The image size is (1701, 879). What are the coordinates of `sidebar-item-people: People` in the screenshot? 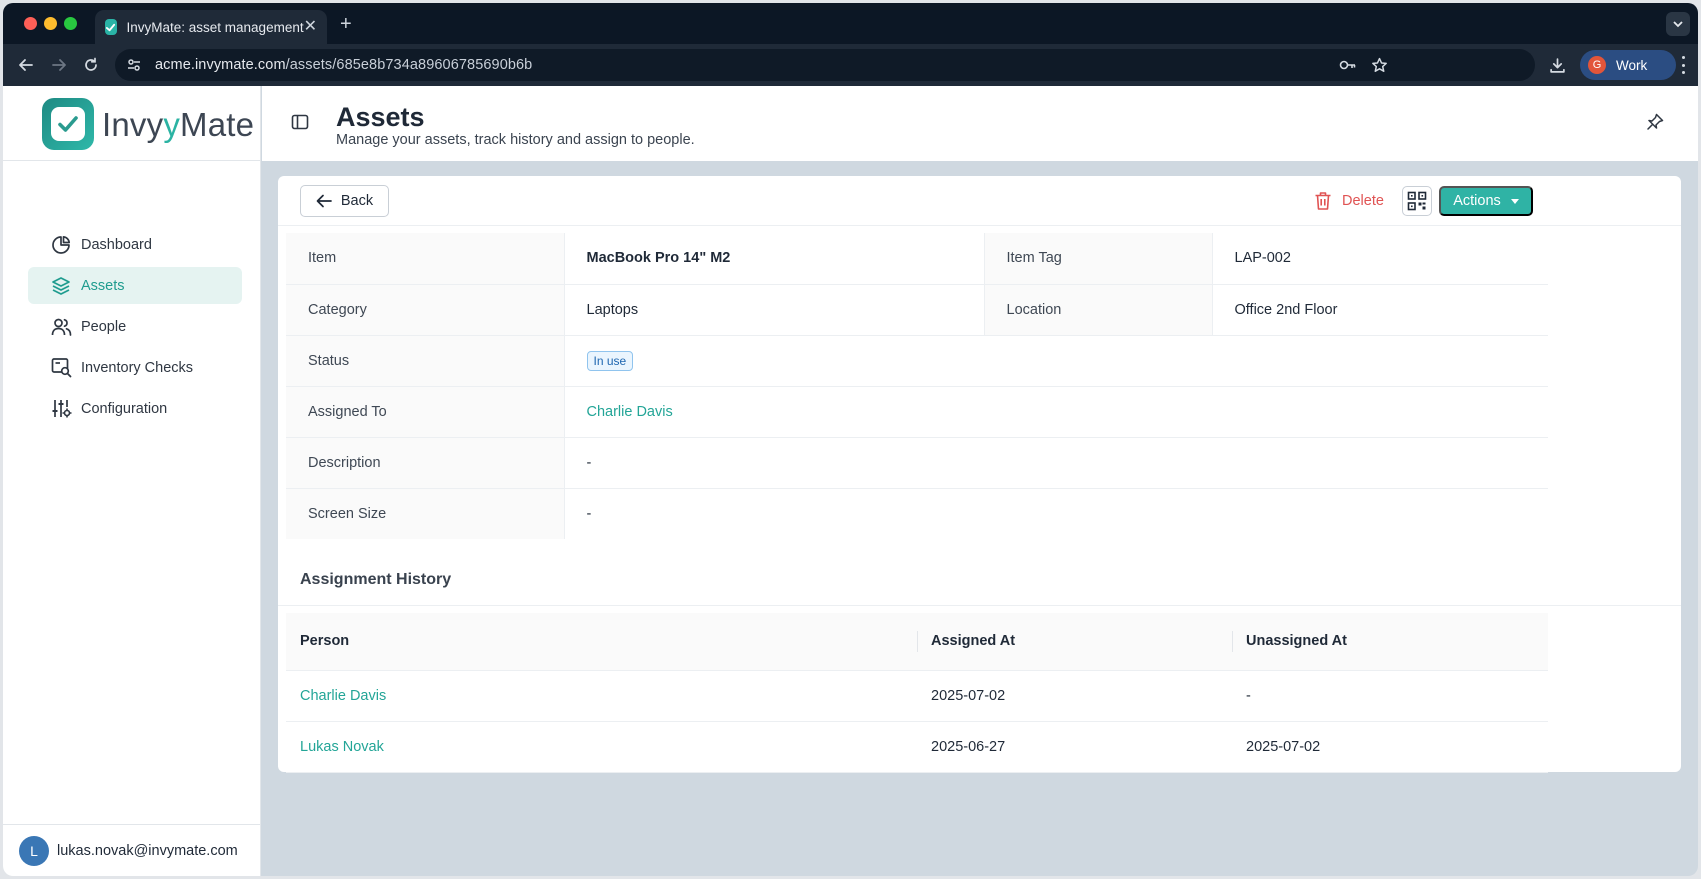 It's located at (135, 326).